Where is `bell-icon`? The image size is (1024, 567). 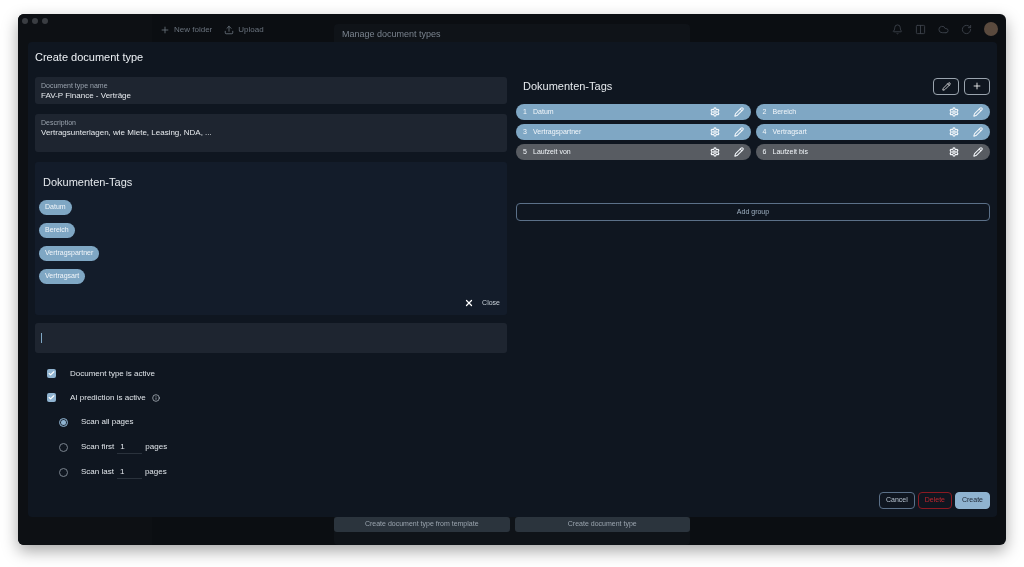
bell-icon is located at coordinates (897, 29).